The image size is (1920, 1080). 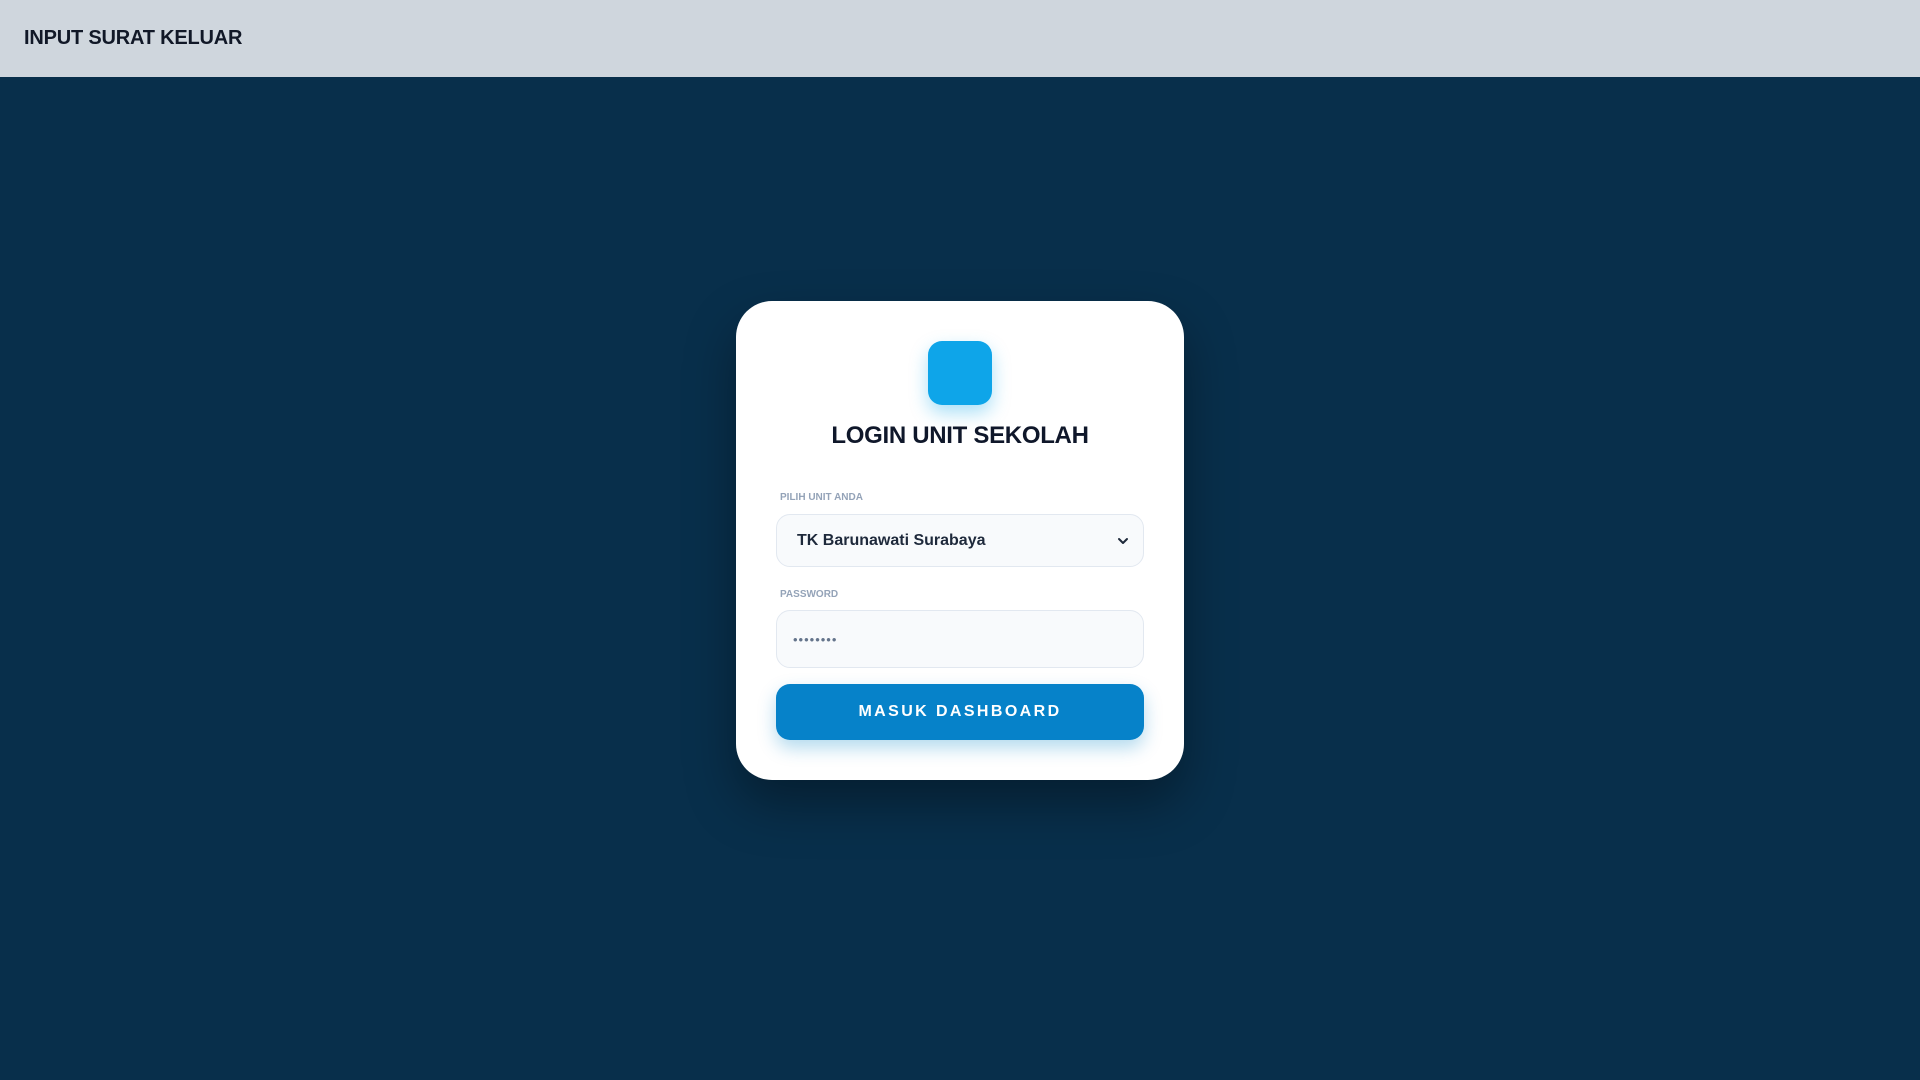 What do you see at coordinates (960, 38) in the screenshot?
I see `top-bar: INPUT SURAT KELUAR` at bounding box center [960, 38].